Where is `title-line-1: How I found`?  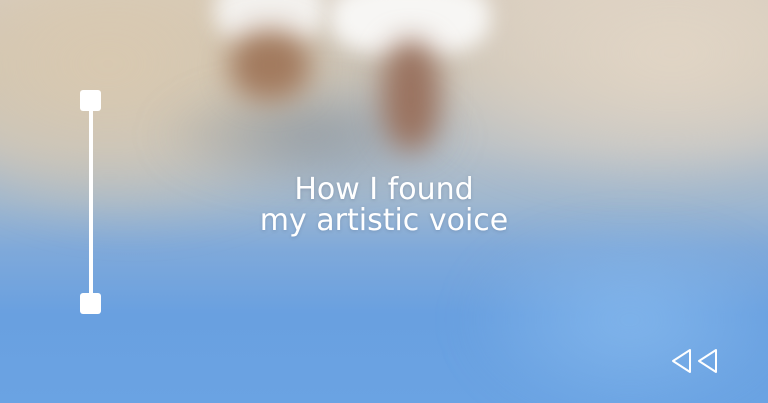
title-line-1: How I found is located at coordinates (384, 189).